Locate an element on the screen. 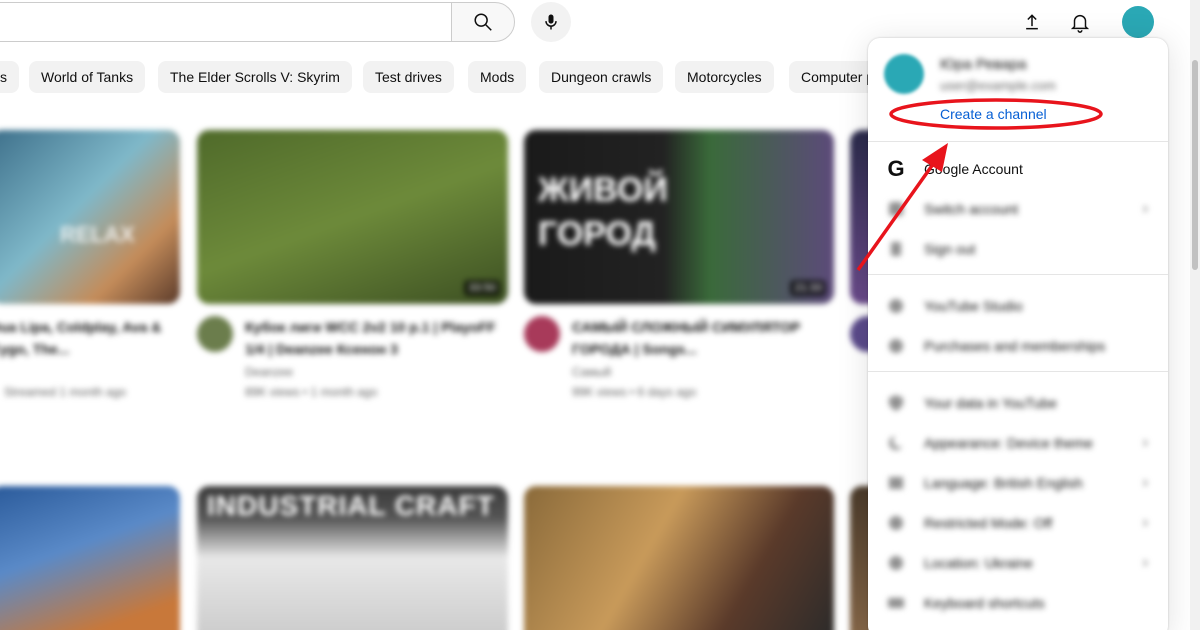  google-icon: G is located at coordinates (896, 168).